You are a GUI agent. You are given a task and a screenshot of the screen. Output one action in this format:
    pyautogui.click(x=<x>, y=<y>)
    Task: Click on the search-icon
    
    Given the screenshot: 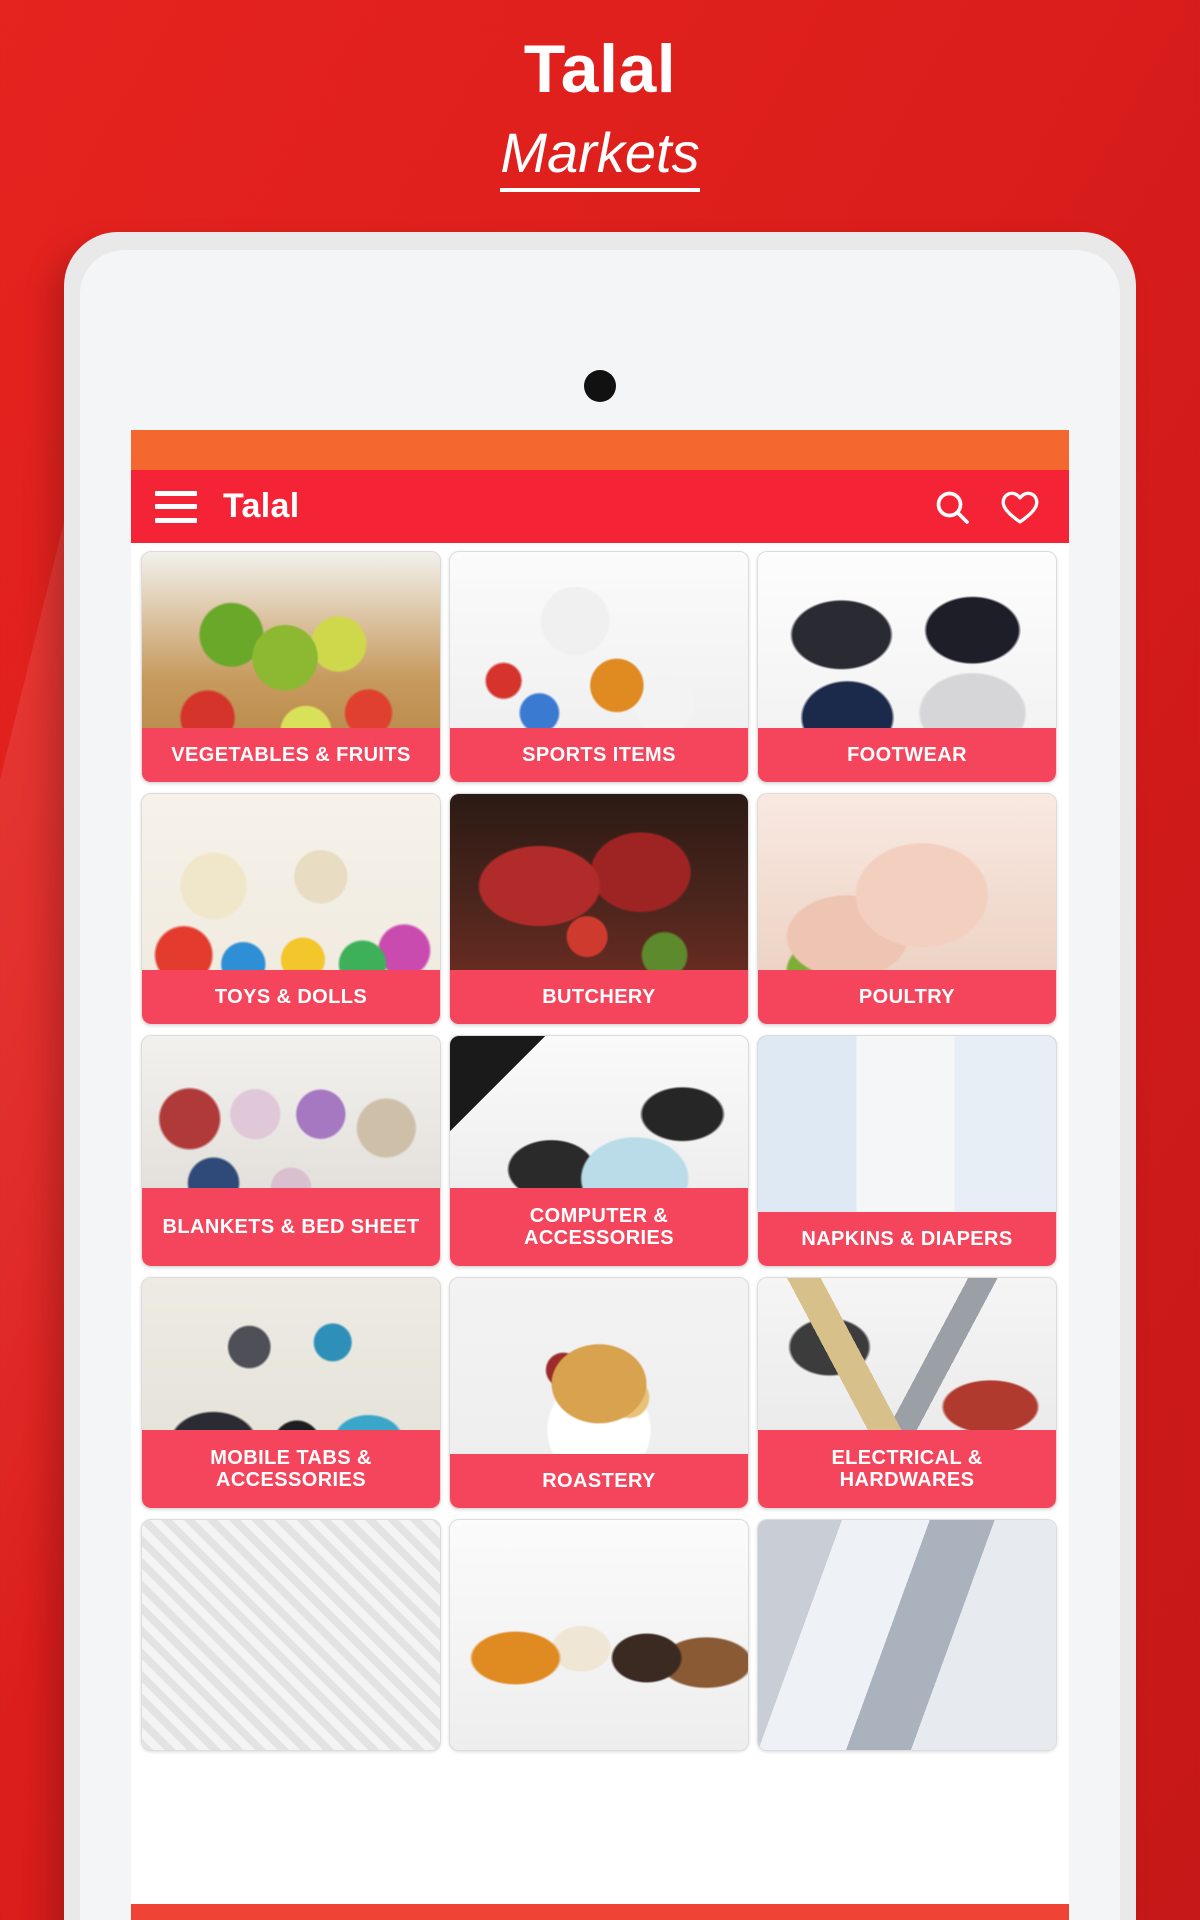 What is the action you would take?
    pyautogui.click(x=952, y=507)
    